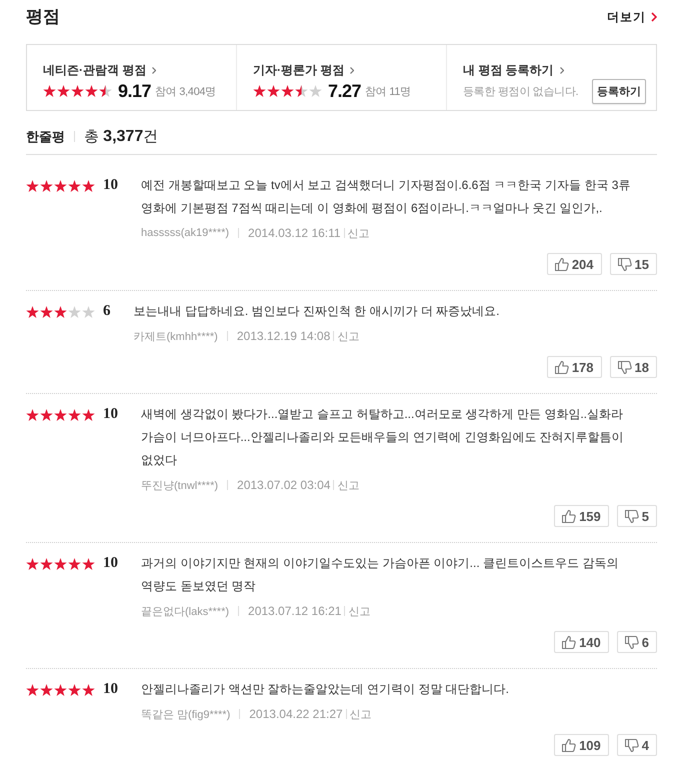 This screenshot has width=700, height=765. What do you see at coordinates (296, 714) in the screenshot?
I see `review-date: 2013.04.22 21:27` at bounding box center [296, 714].